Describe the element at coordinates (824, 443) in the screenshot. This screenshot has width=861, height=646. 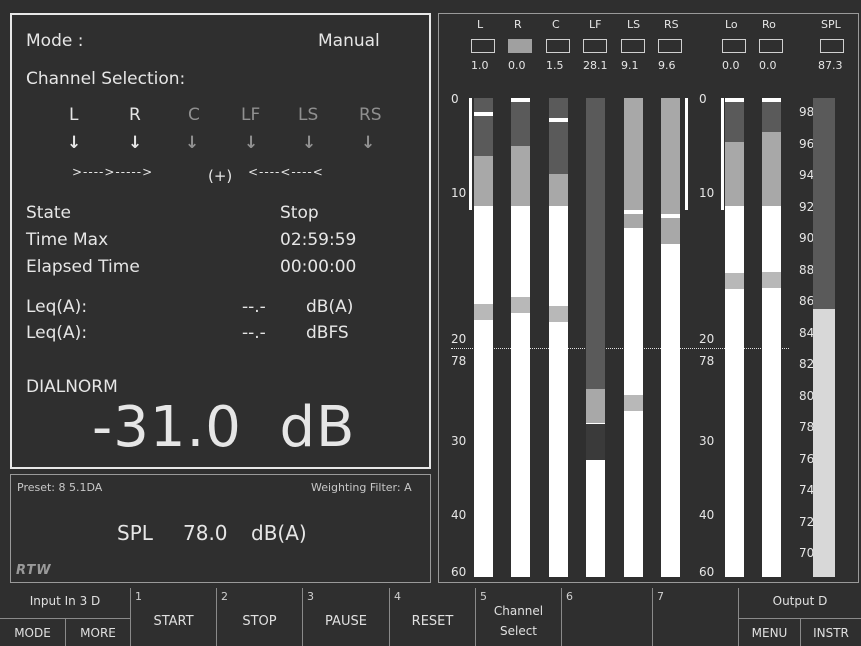
I see `spl-meter-level` at that location.